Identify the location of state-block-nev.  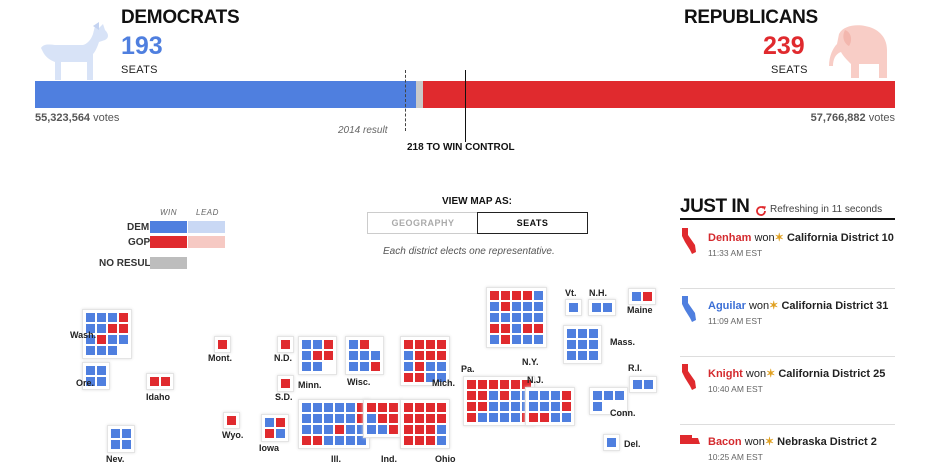
(121, 439).